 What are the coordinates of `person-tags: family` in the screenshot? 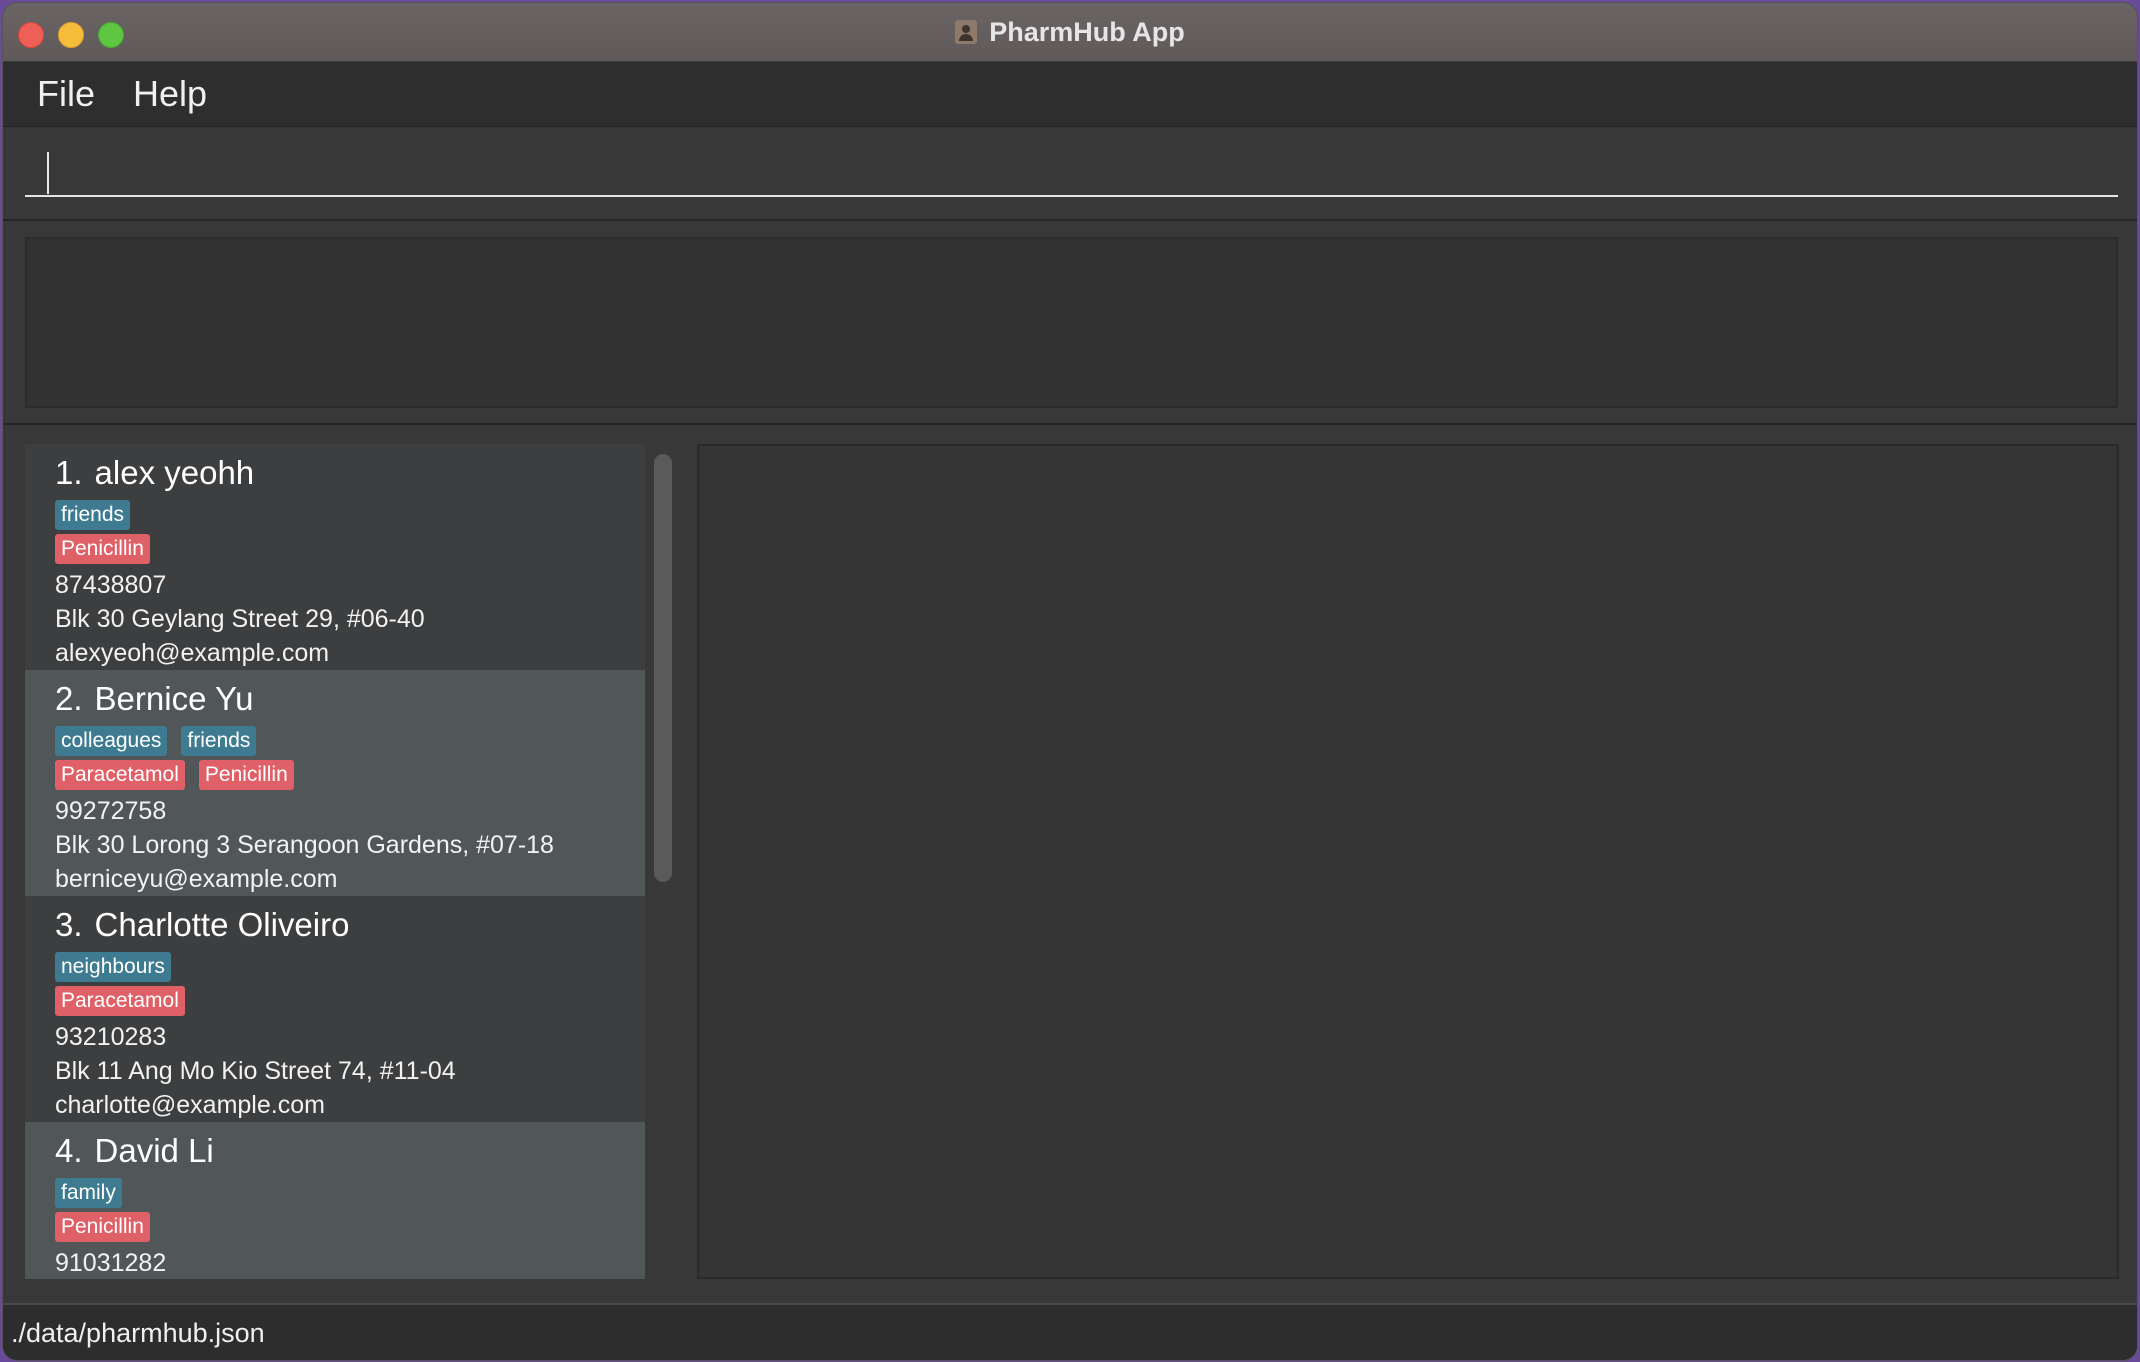 It's located at (350, 1193).